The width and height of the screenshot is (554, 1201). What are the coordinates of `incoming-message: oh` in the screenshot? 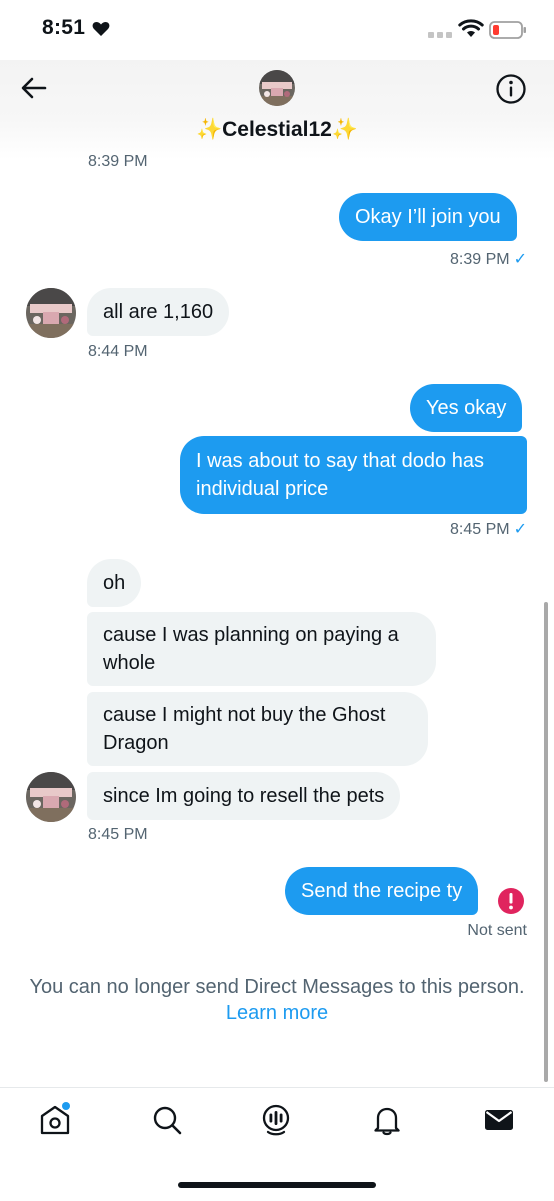 It's located at (114, 583).